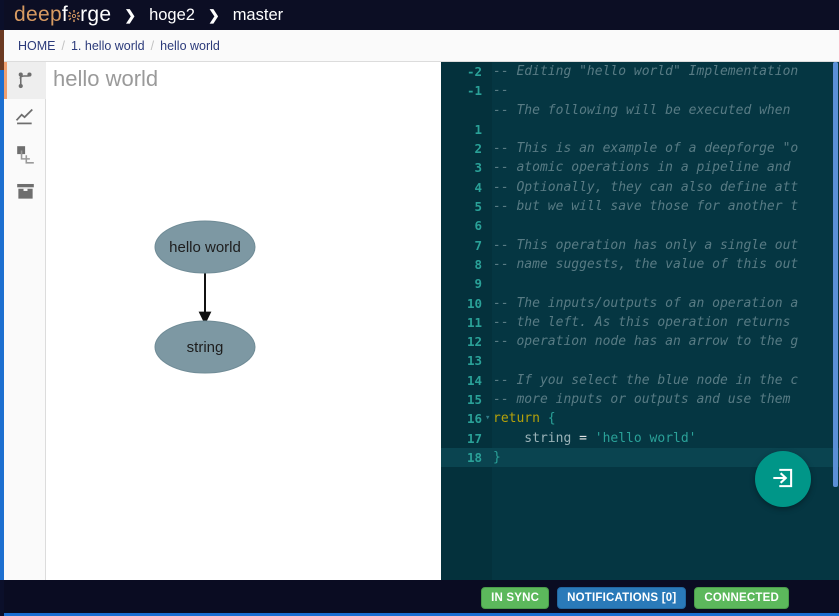 Image resolution: width=839 pixels, height=616 pixels. What do you see at coordinates (640, 360) in the screenshot?
I see `code-line: 13` at bounding box center [640, 360].